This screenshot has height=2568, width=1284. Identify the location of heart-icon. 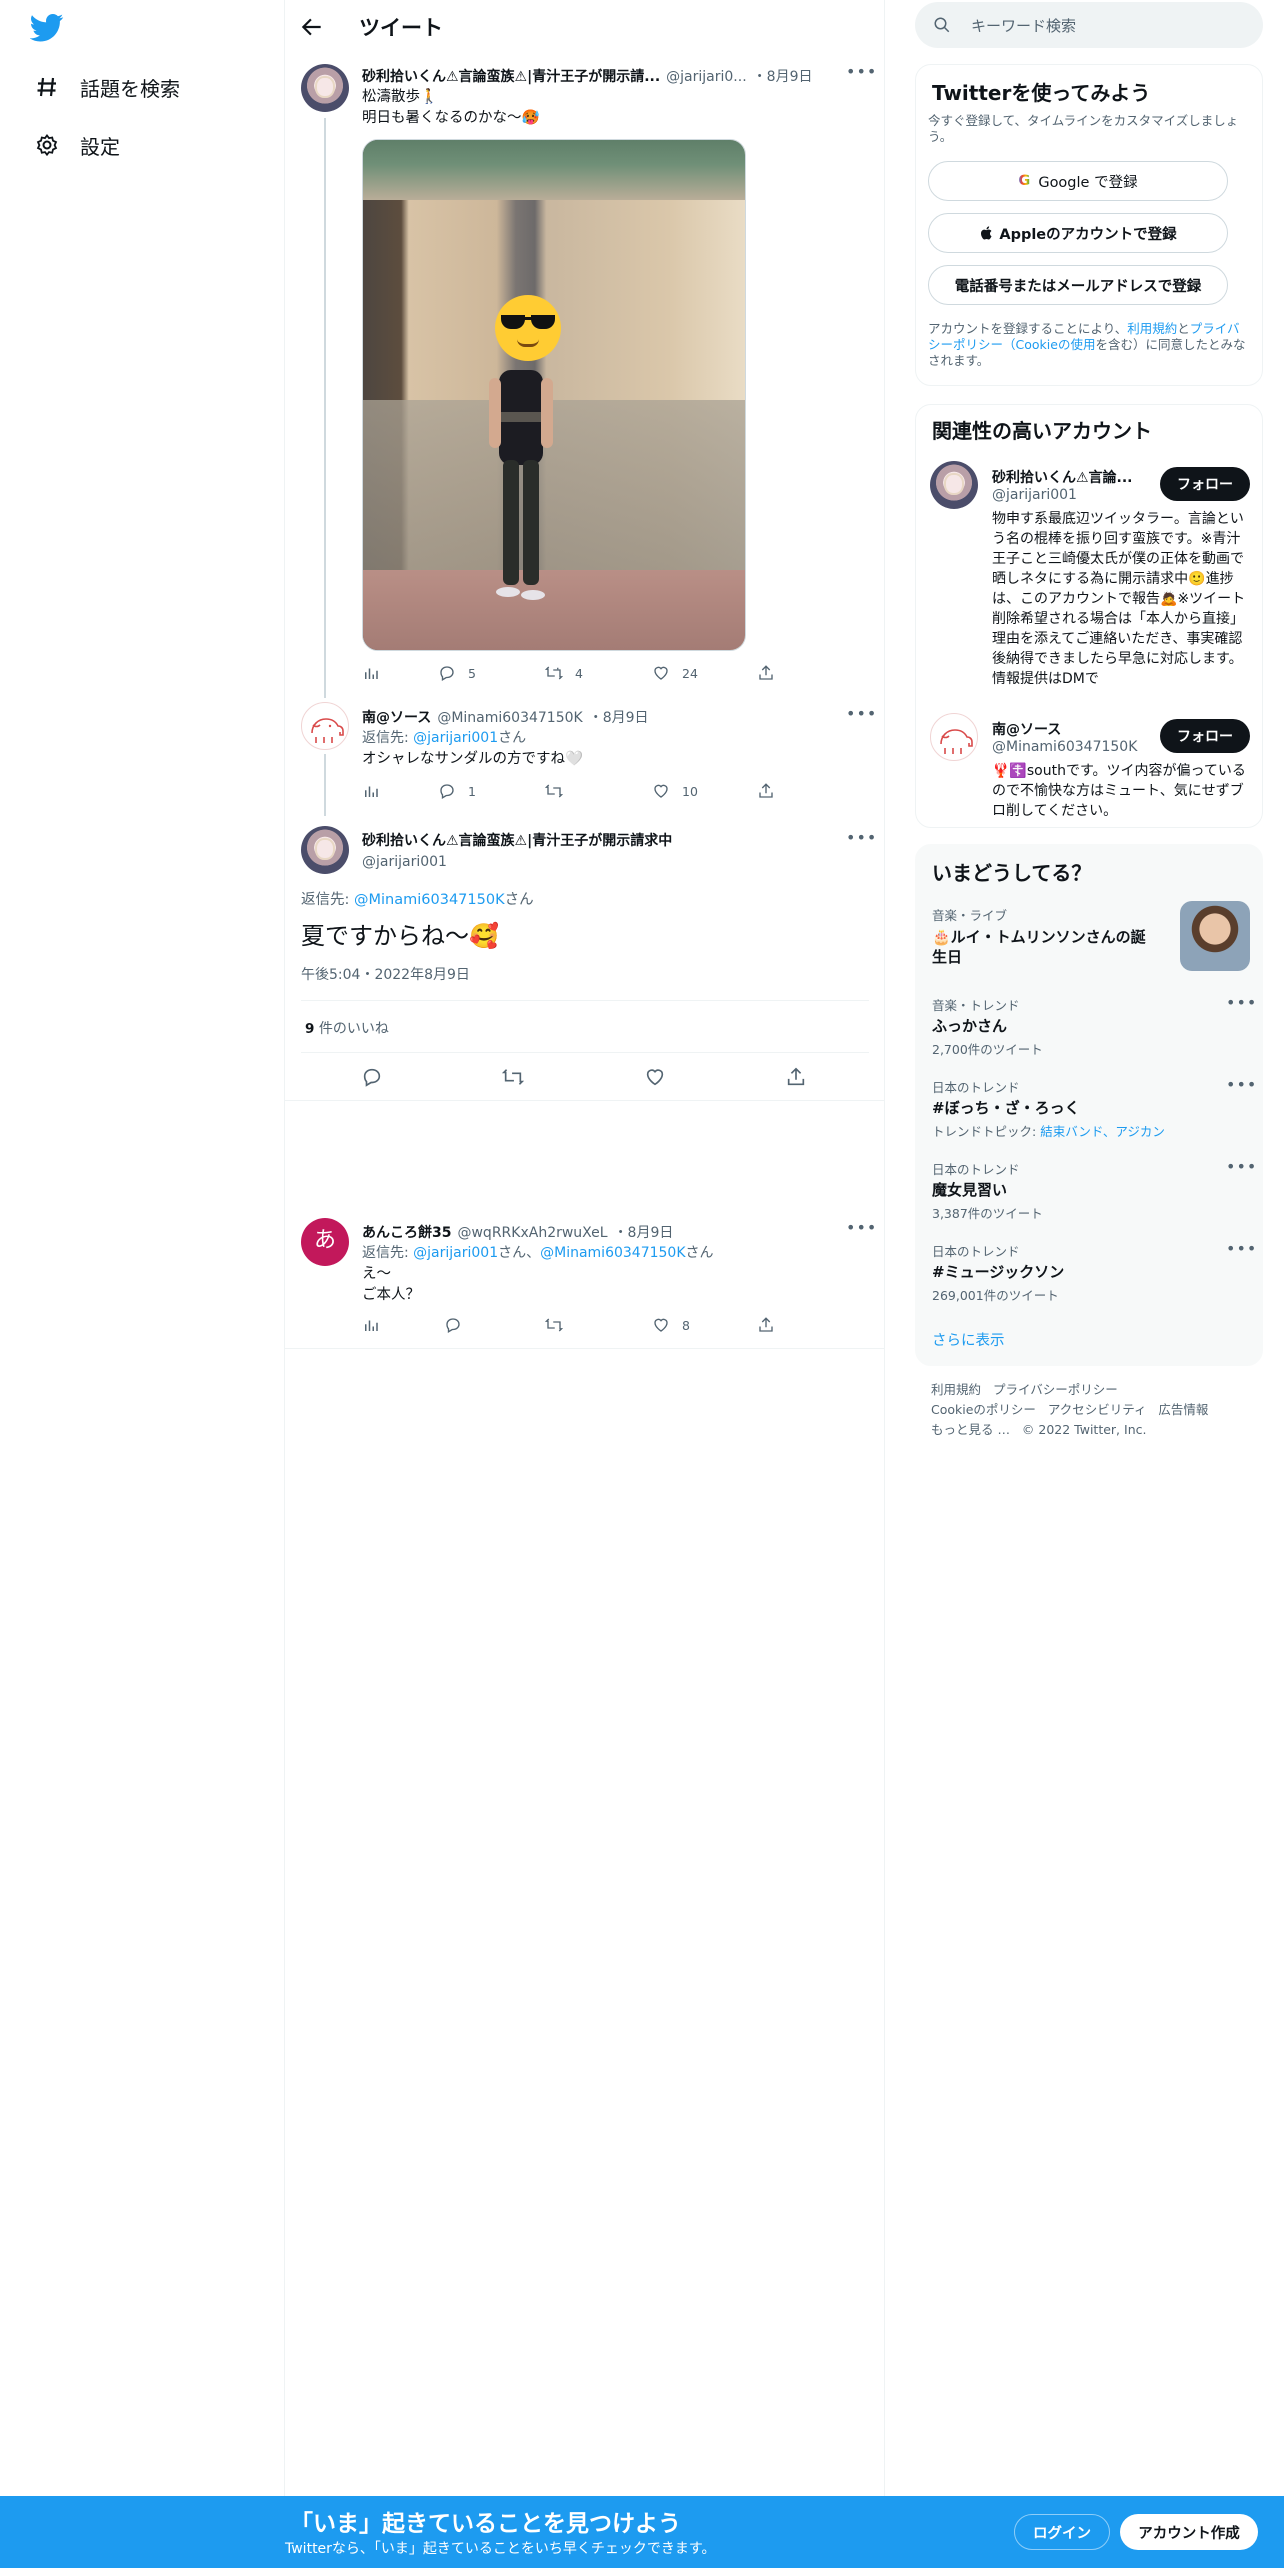
(655, 1077).